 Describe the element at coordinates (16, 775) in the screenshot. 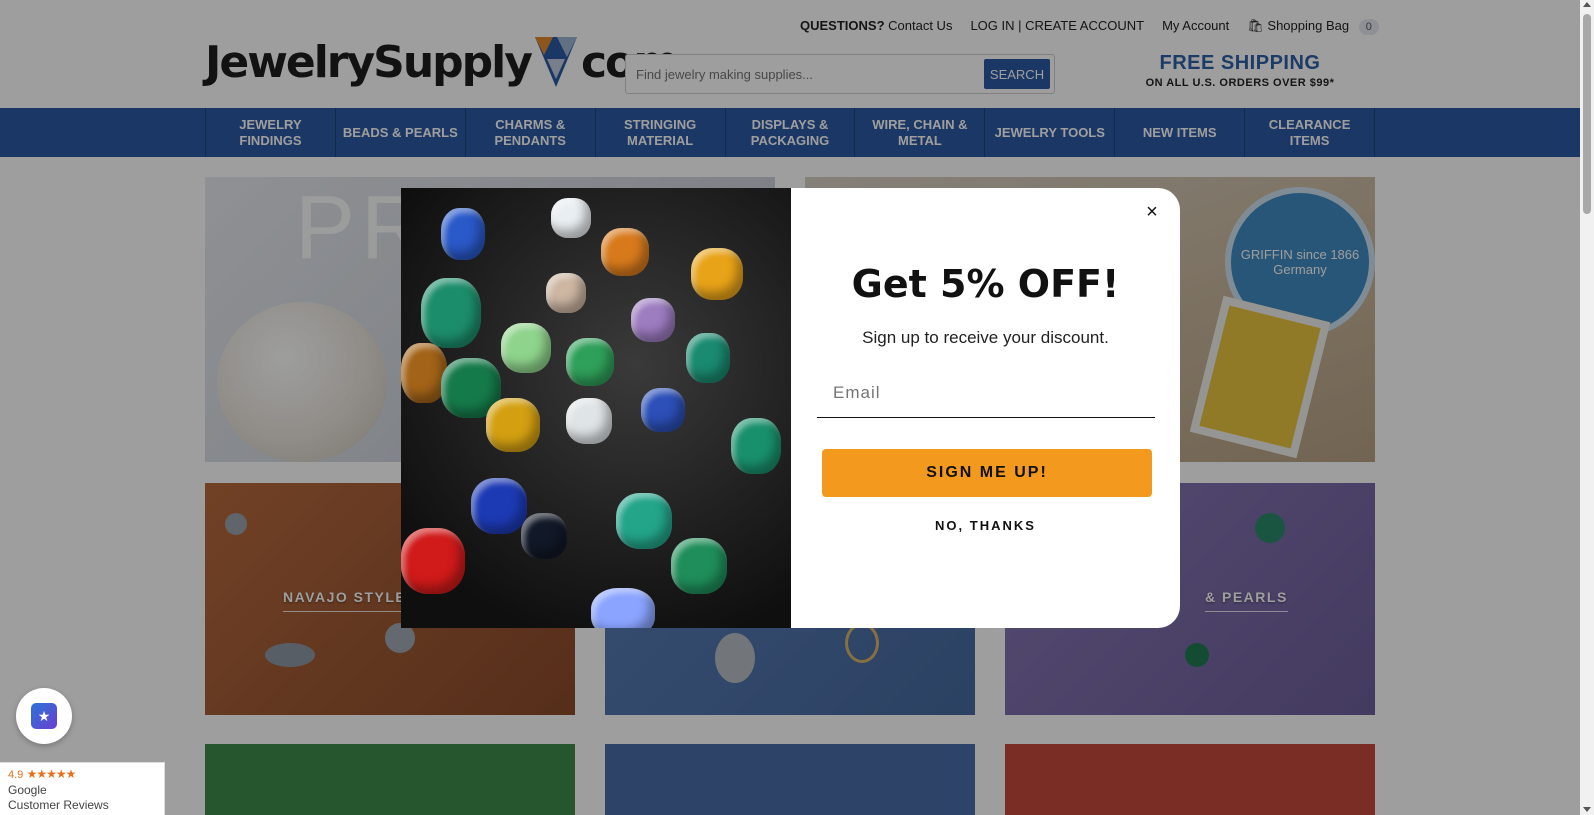

I see `google-rating: 4.9` at that location.